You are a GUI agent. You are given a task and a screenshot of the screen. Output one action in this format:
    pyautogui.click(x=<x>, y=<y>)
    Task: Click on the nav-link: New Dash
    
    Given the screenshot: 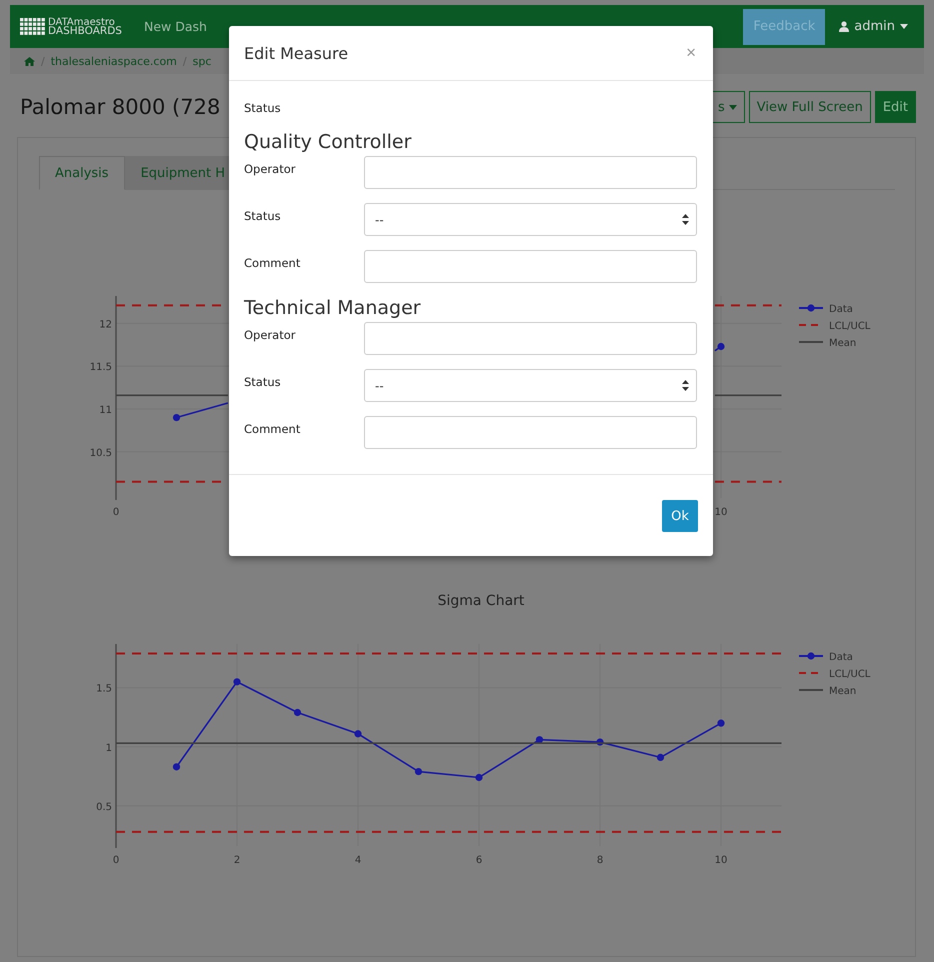 What is the action you would take?
    pyautogui.click(x=175, y=26)
    